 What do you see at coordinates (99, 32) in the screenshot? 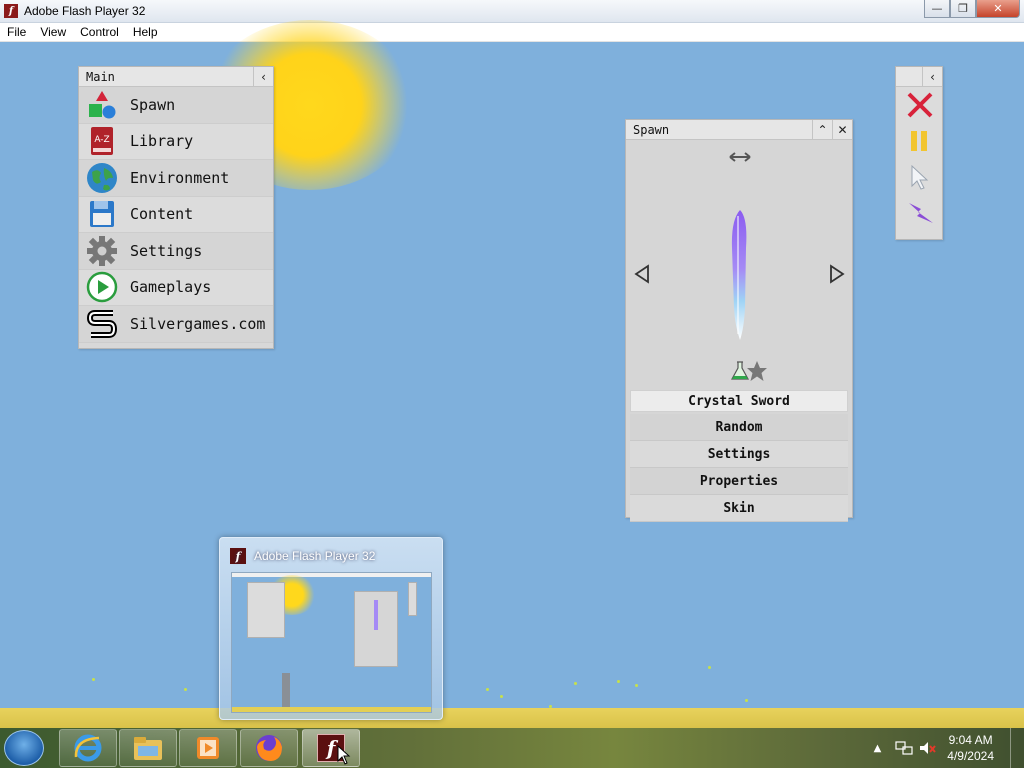
I see `menu-control: Control` at bounding box center [99, 32].